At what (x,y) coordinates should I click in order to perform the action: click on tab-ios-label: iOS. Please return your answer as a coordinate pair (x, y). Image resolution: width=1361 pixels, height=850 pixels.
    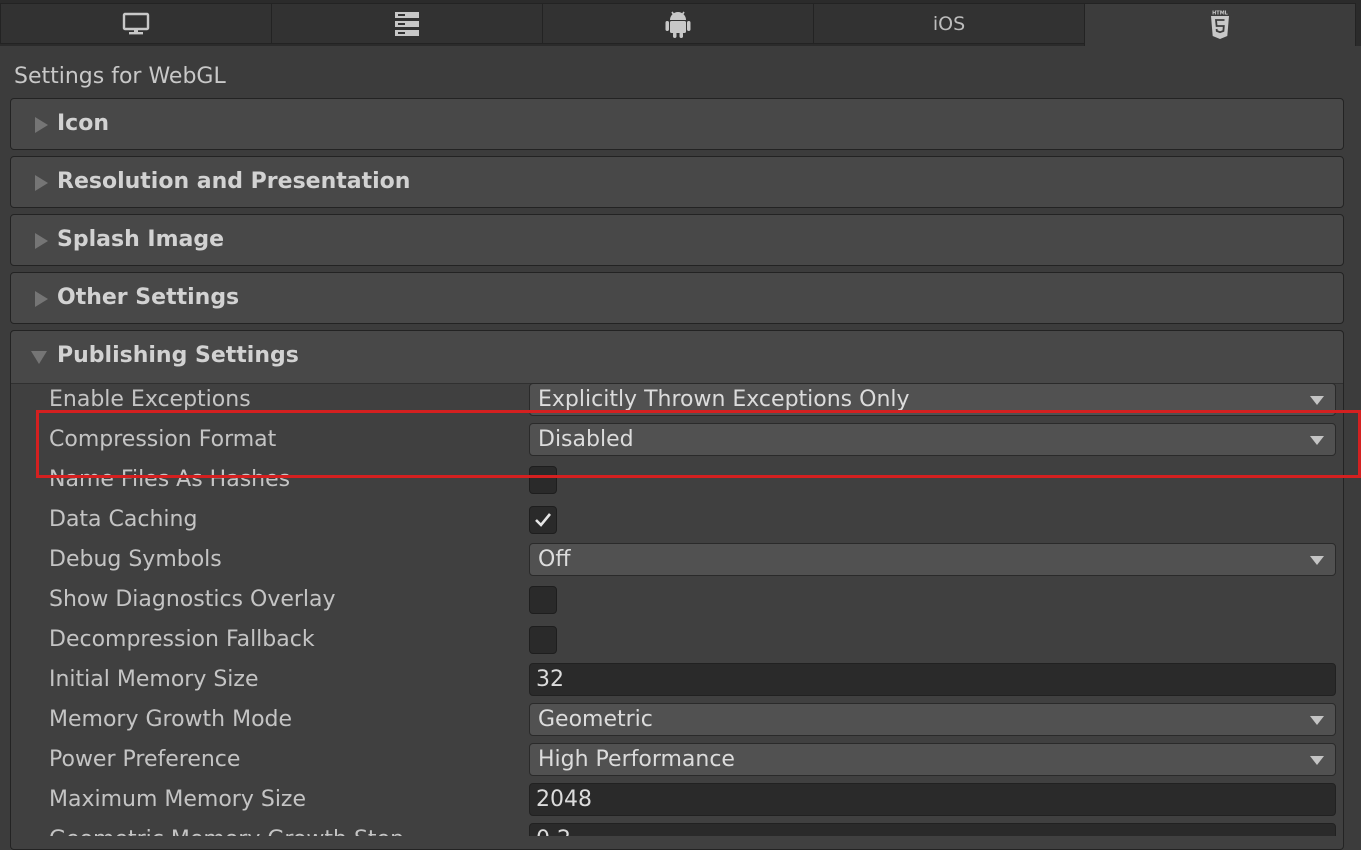
    Looking at the image, I should click on (949, 23).